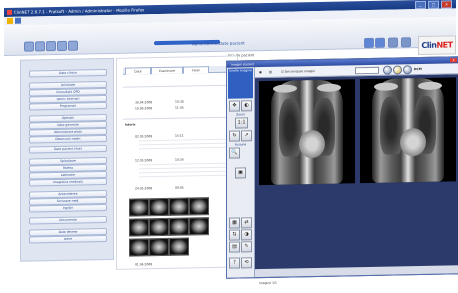 Image resolution: width=458 pixels, height=293 pixels. What do you see at coordinates (234, 223) in the screenshot?
I see `layout-tool-icon: ▦` at bounding box center [234, 223].